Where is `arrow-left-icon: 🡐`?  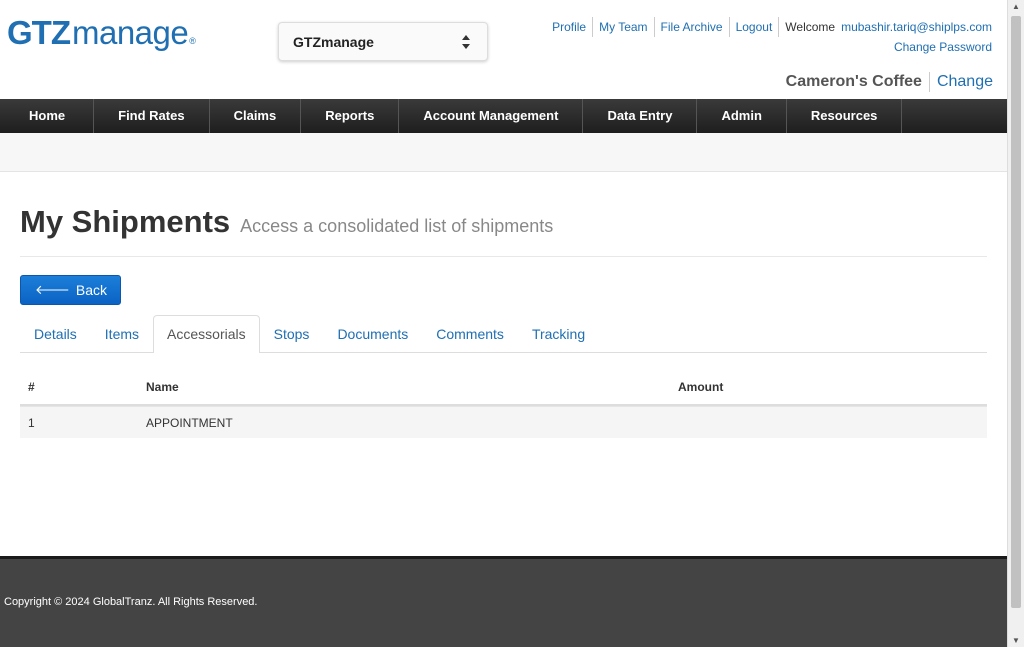
arrow-left-icon: 🡐 is located at coordinates (52, 289).